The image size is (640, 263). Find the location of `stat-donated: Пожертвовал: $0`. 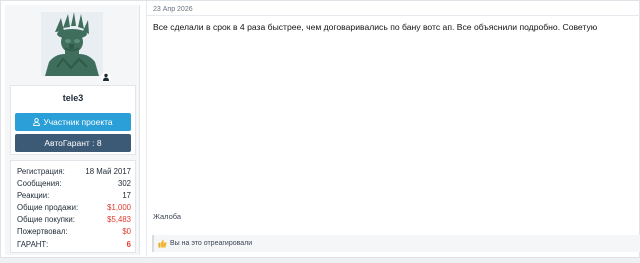

stat-donated: Пожертвовал: $0 is located at coordinates (74, 232).